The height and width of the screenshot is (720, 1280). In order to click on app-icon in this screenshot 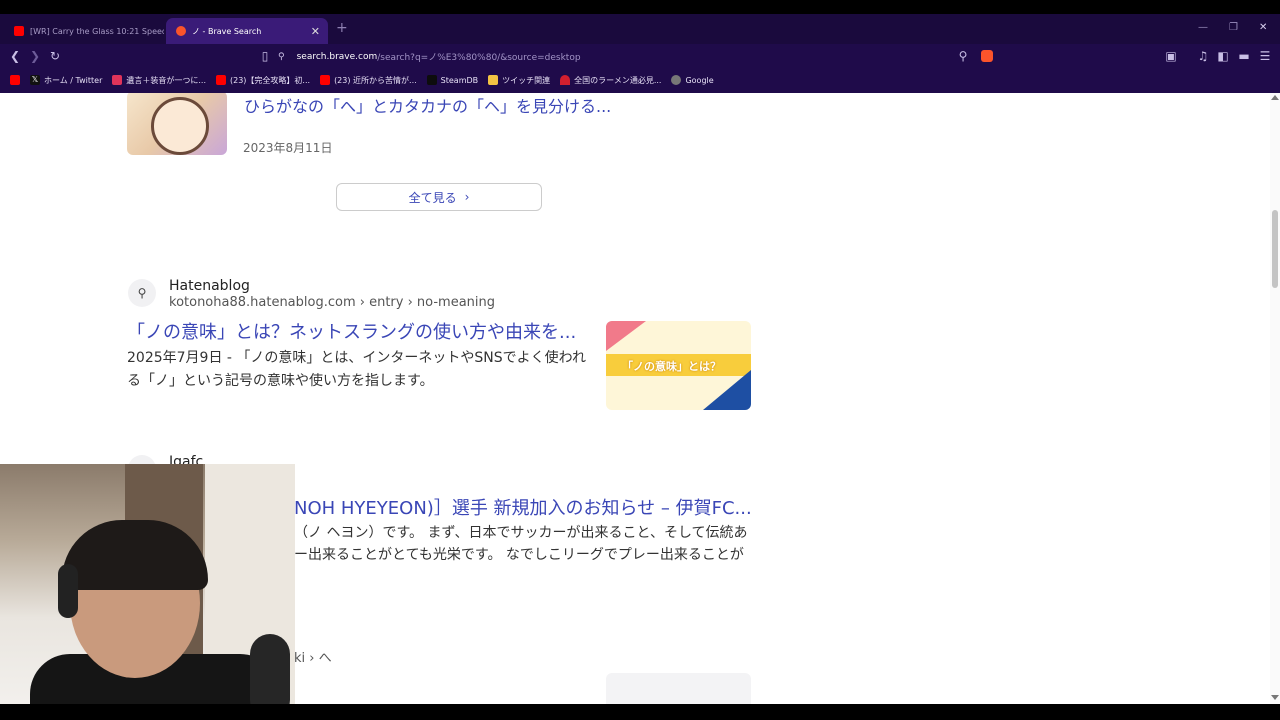, I will do `click(117, 80)`.